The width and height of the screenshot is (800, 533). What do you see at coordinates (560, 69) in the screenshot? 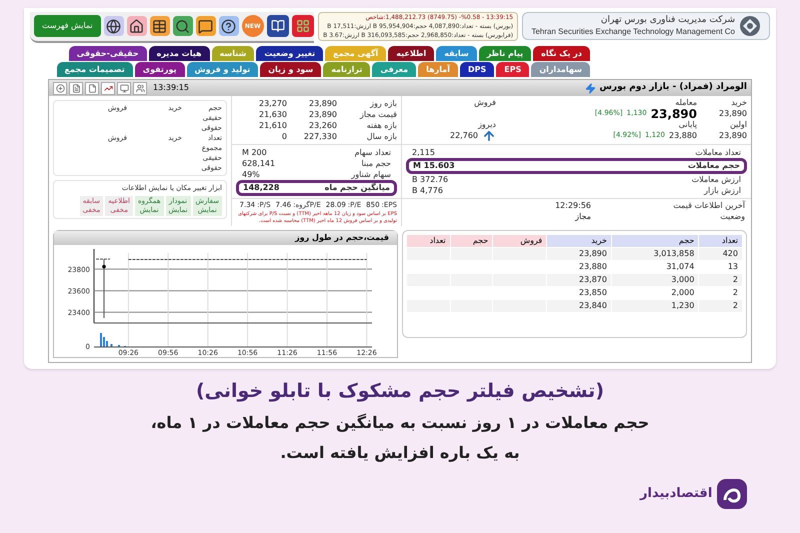
I see `tab: سهامداران` at bounding box center [560, 69].